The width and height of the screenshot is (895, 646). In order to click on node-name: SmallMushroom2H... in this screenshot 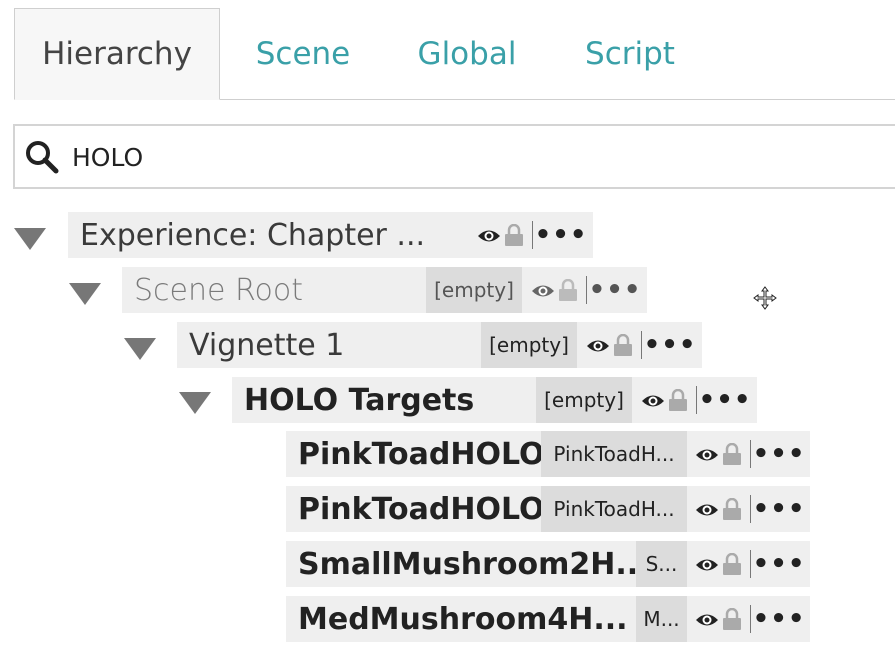, I will do `click(474, 564)`.